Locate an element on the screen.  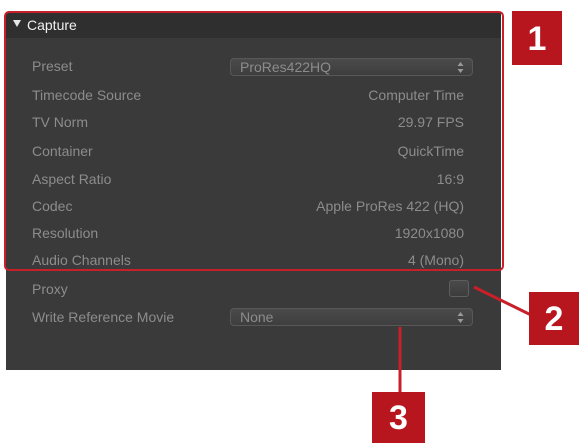
callout-badge-3: 3 is located at coordinates (398, 417).